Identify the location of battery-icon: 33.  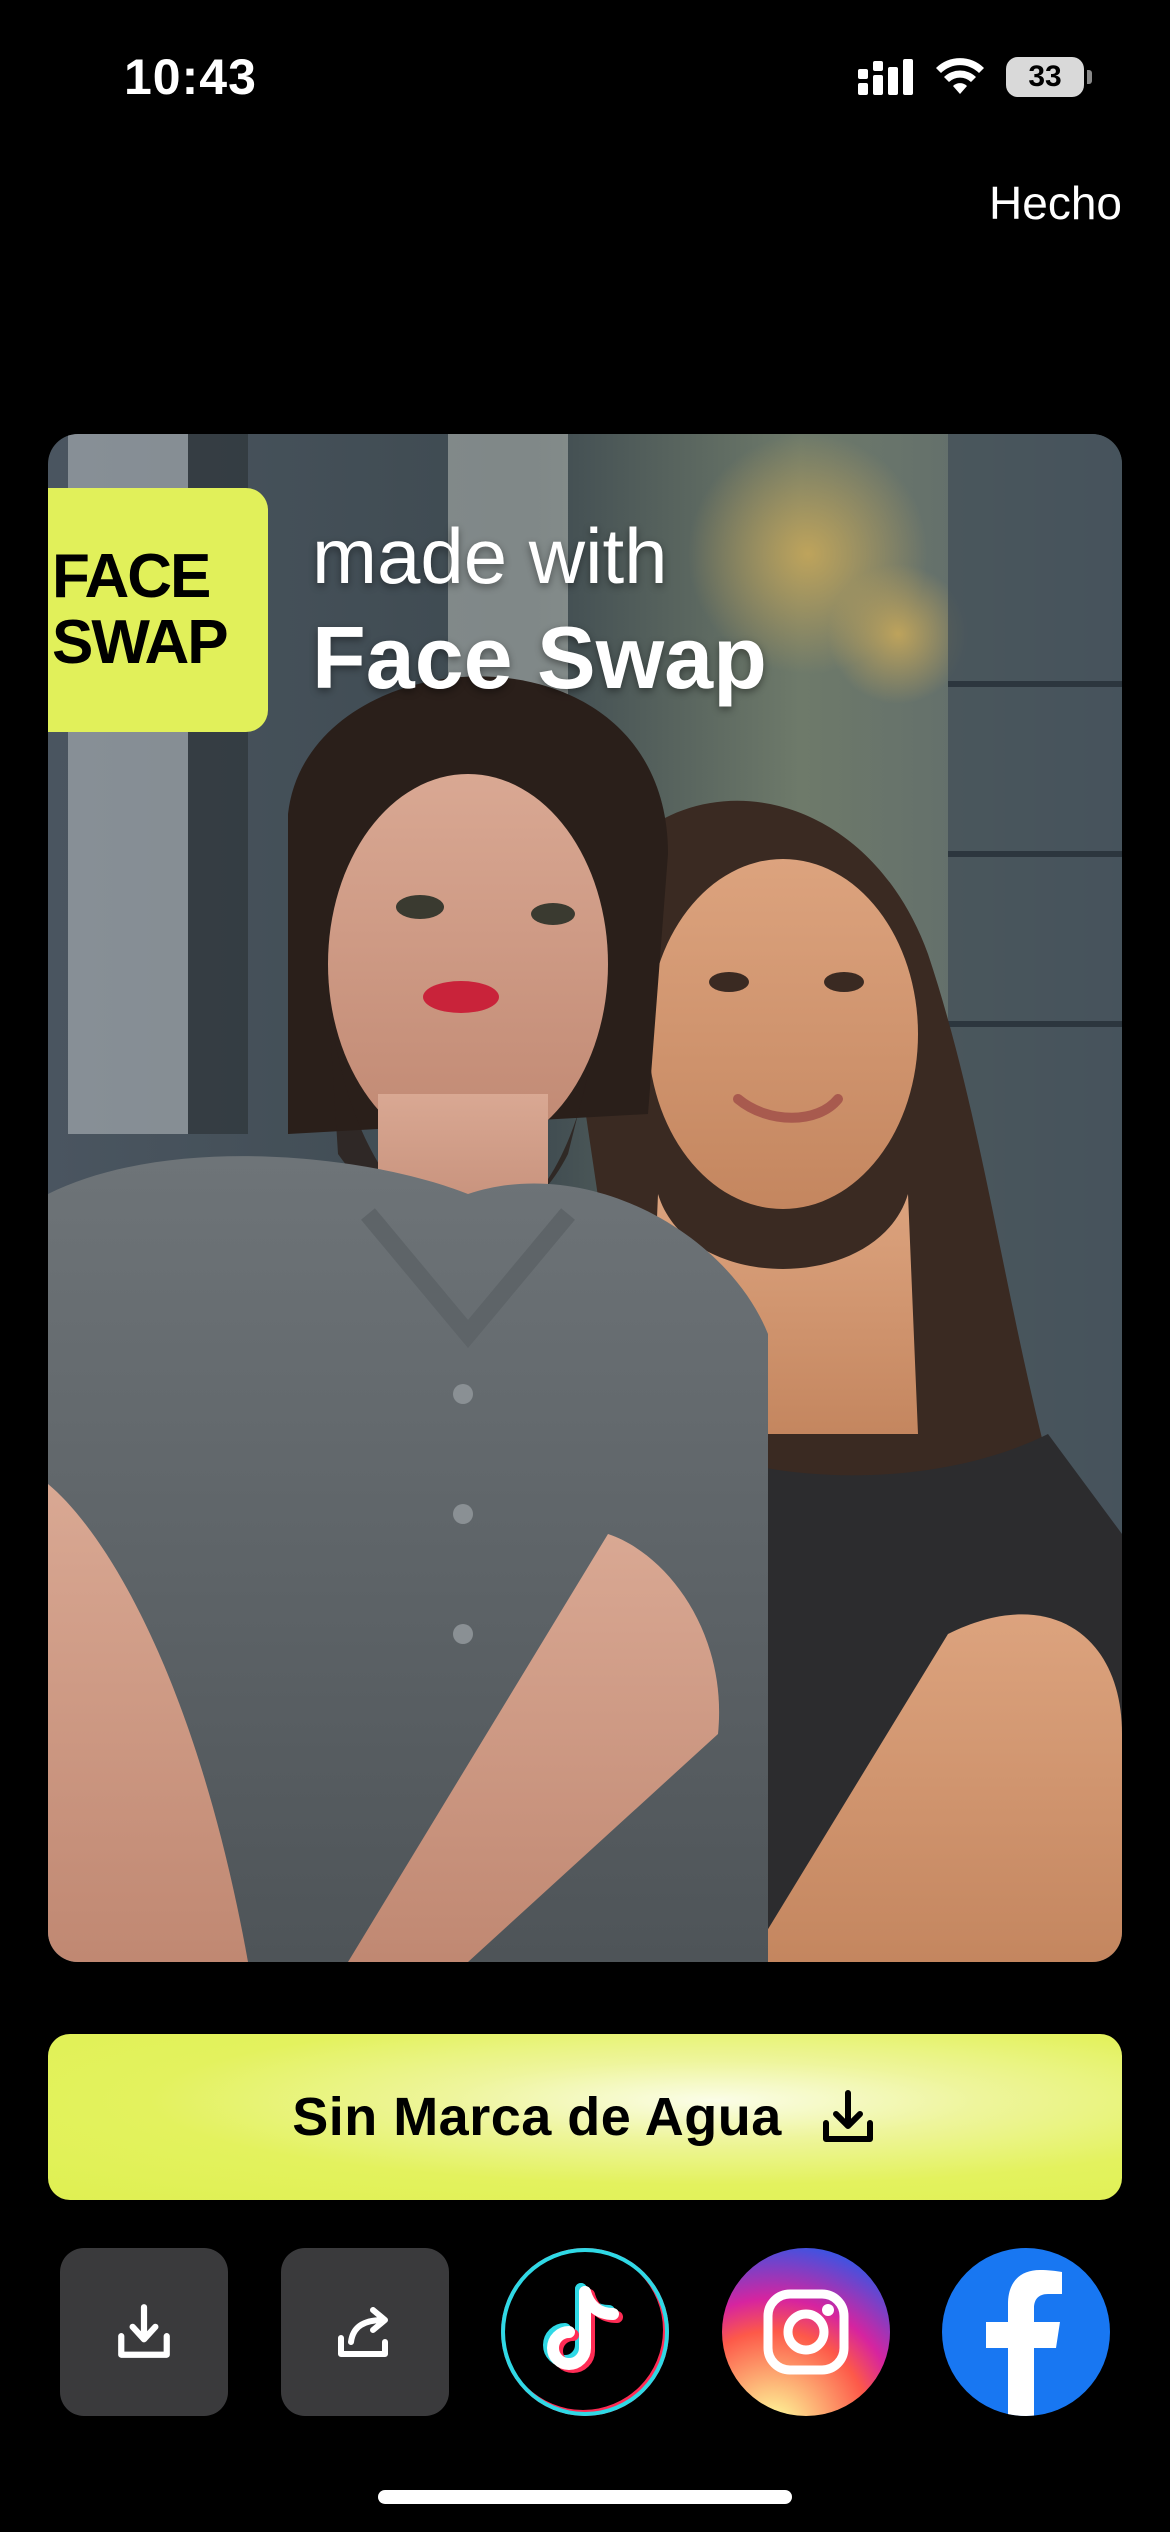
(1049, 77).